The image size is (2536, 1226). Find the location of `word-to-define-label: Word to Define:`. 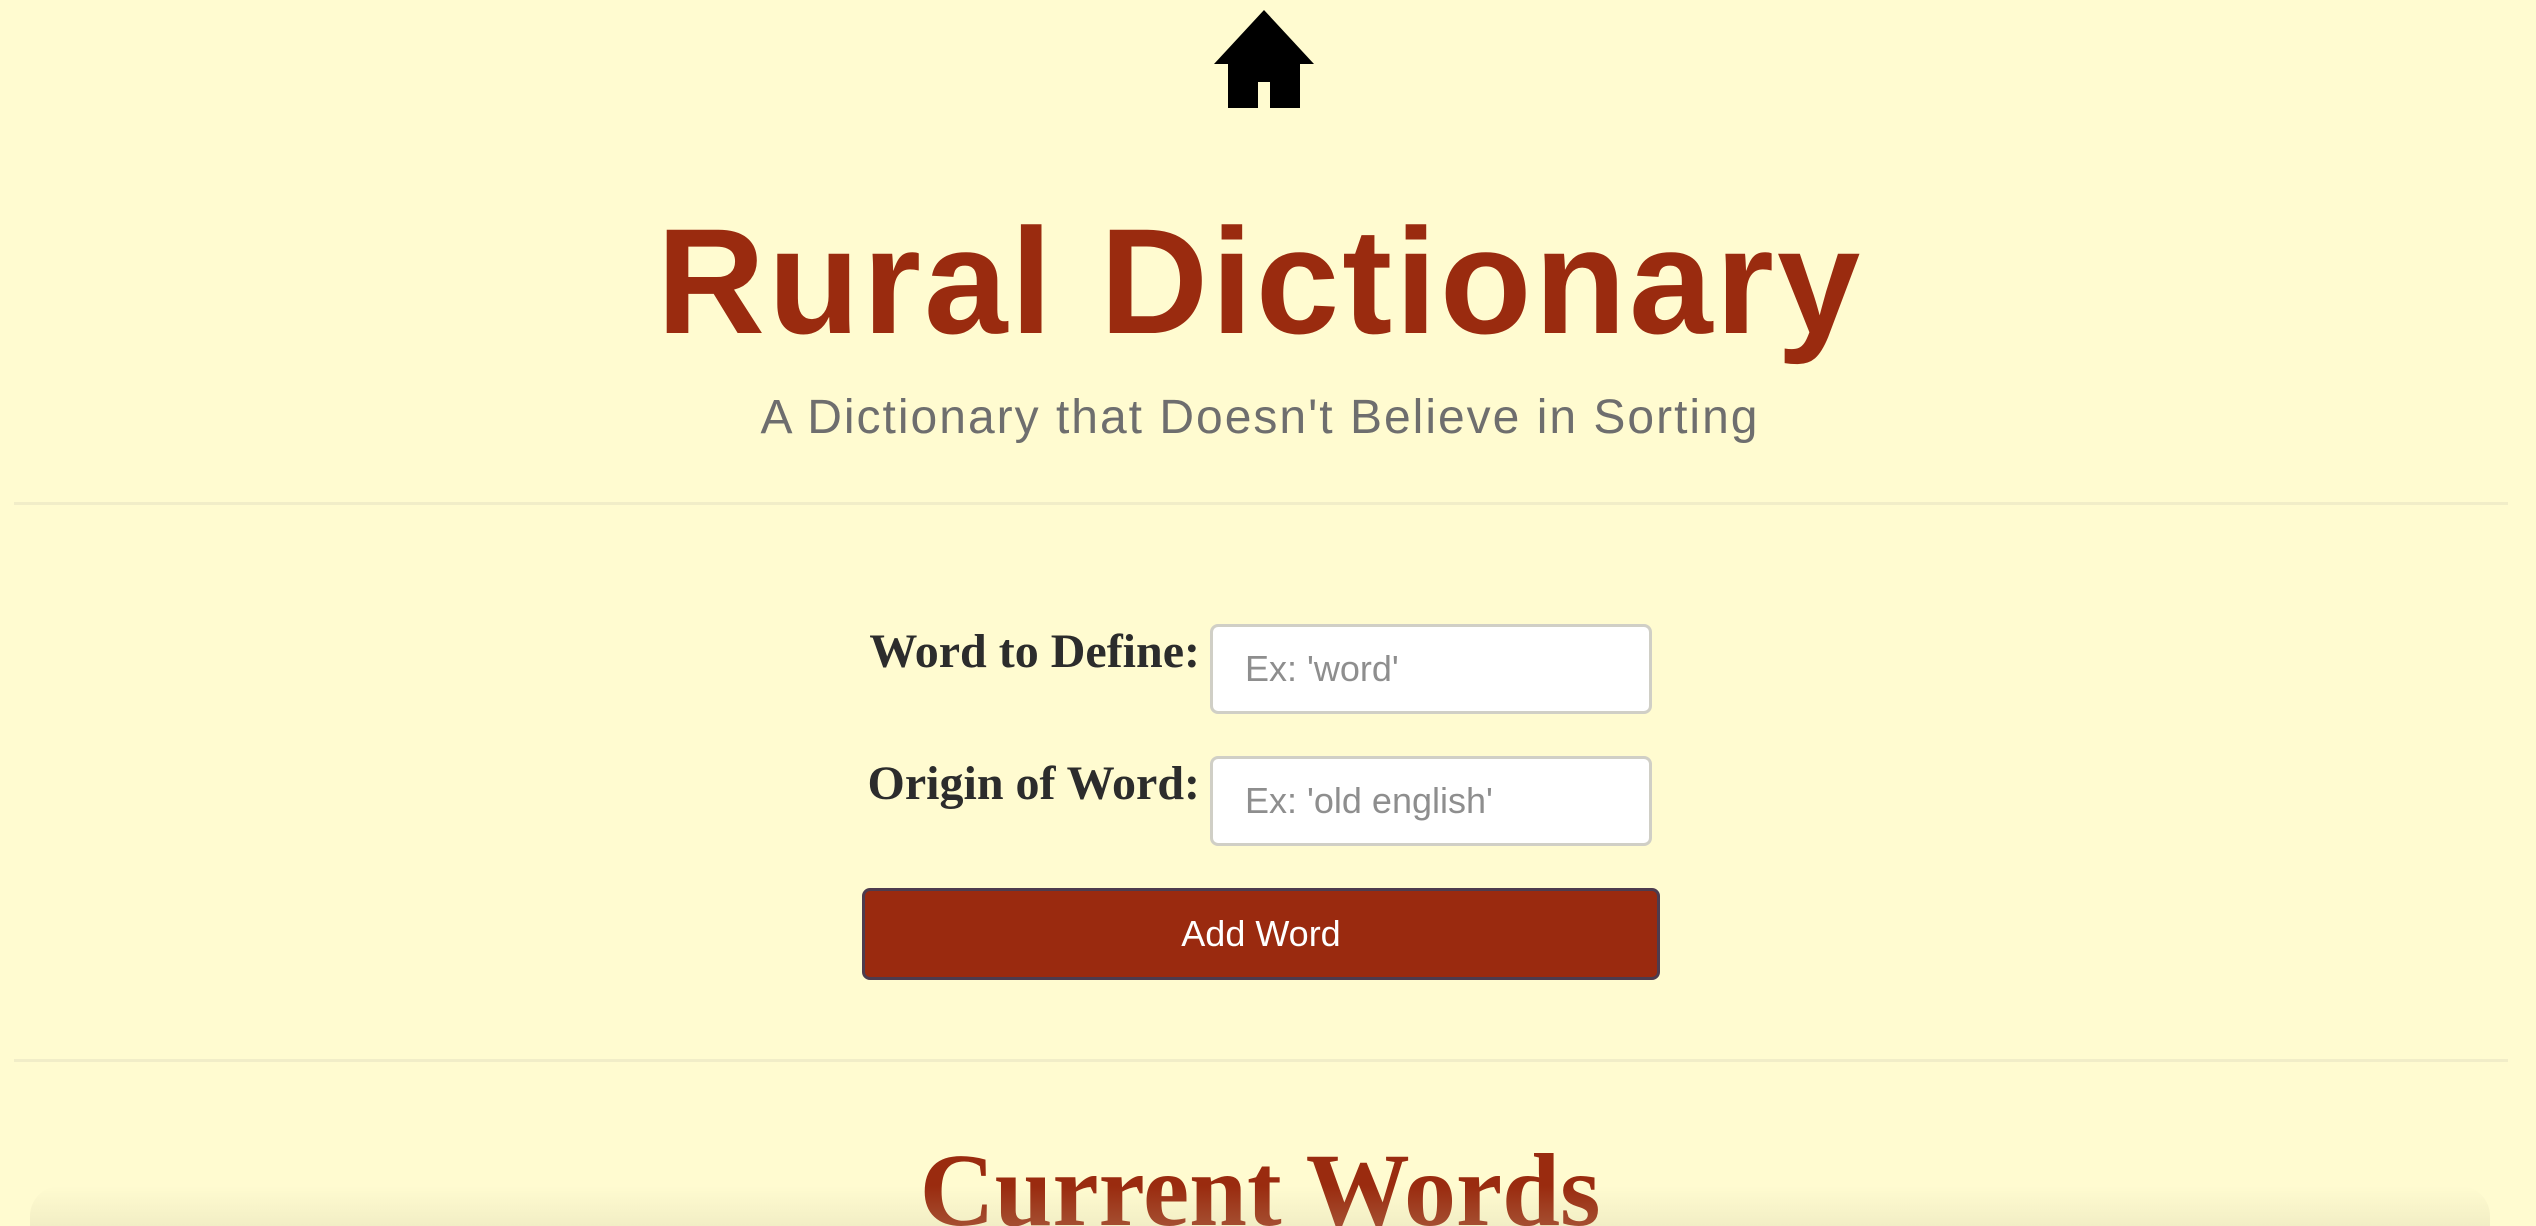

word-to-define-label: Word to Define: is located at coordinates (1034, 651).